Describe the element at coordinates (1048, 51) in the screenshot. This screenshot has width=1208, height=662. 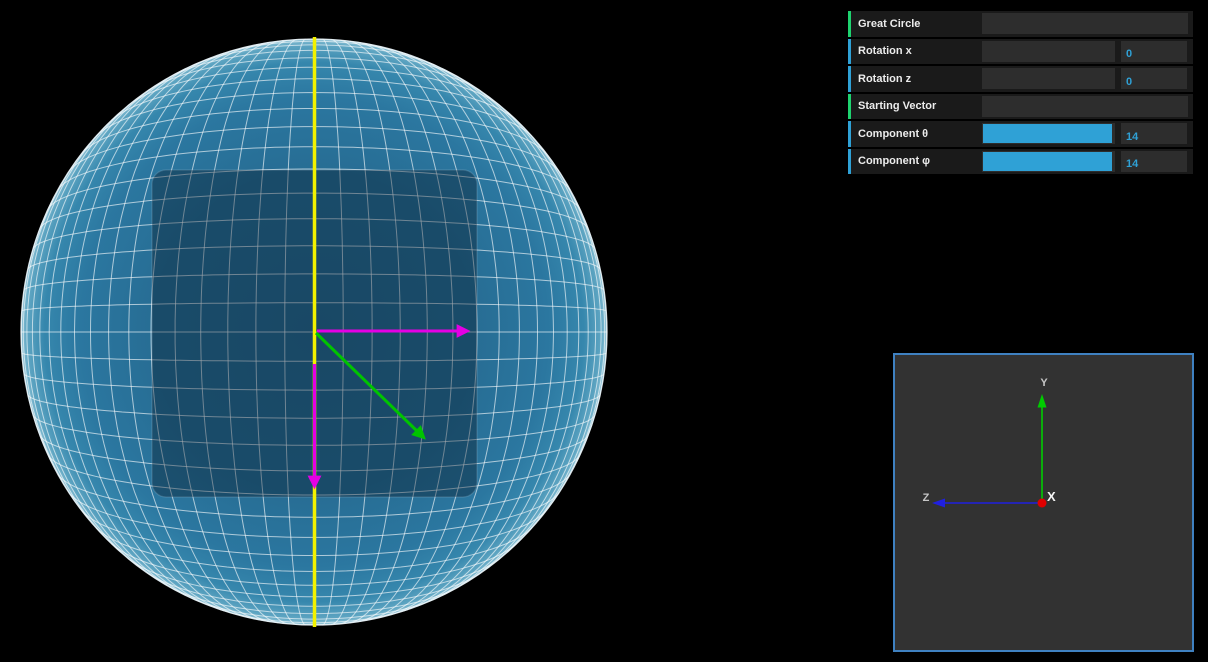
I see `rotation-x-slider` at that location.